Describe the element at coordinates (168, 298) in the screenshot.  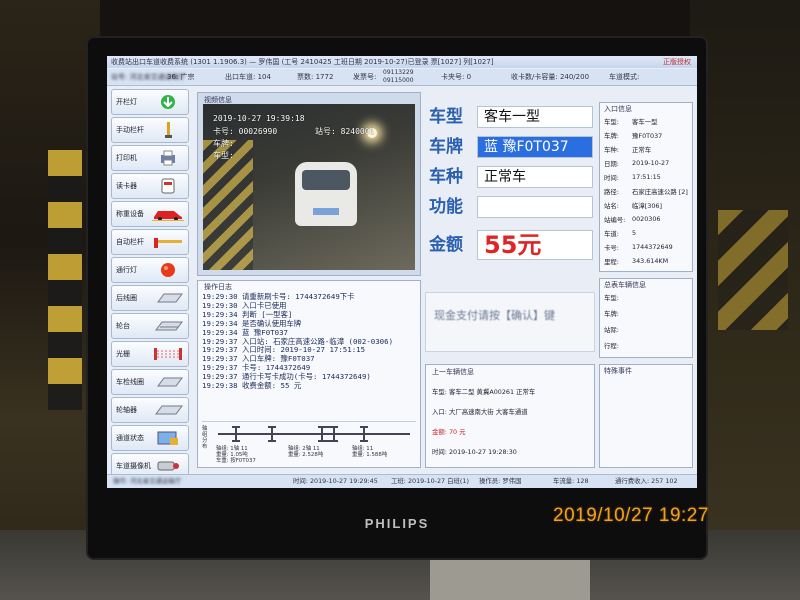
I see `coil-icon` at that location.